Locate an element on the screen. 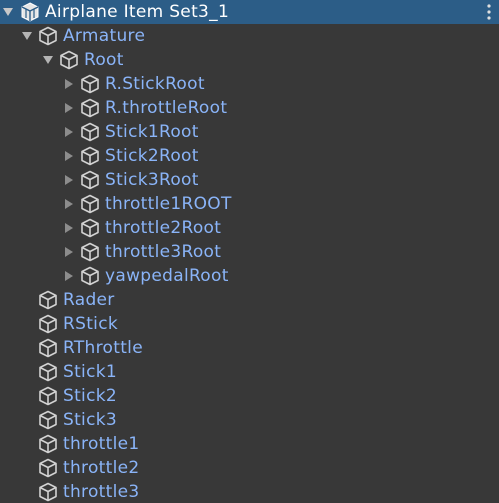 This screenshot has height=503, width=499. hierarchy-item-label: Rader is located at coordinates (89, 300).